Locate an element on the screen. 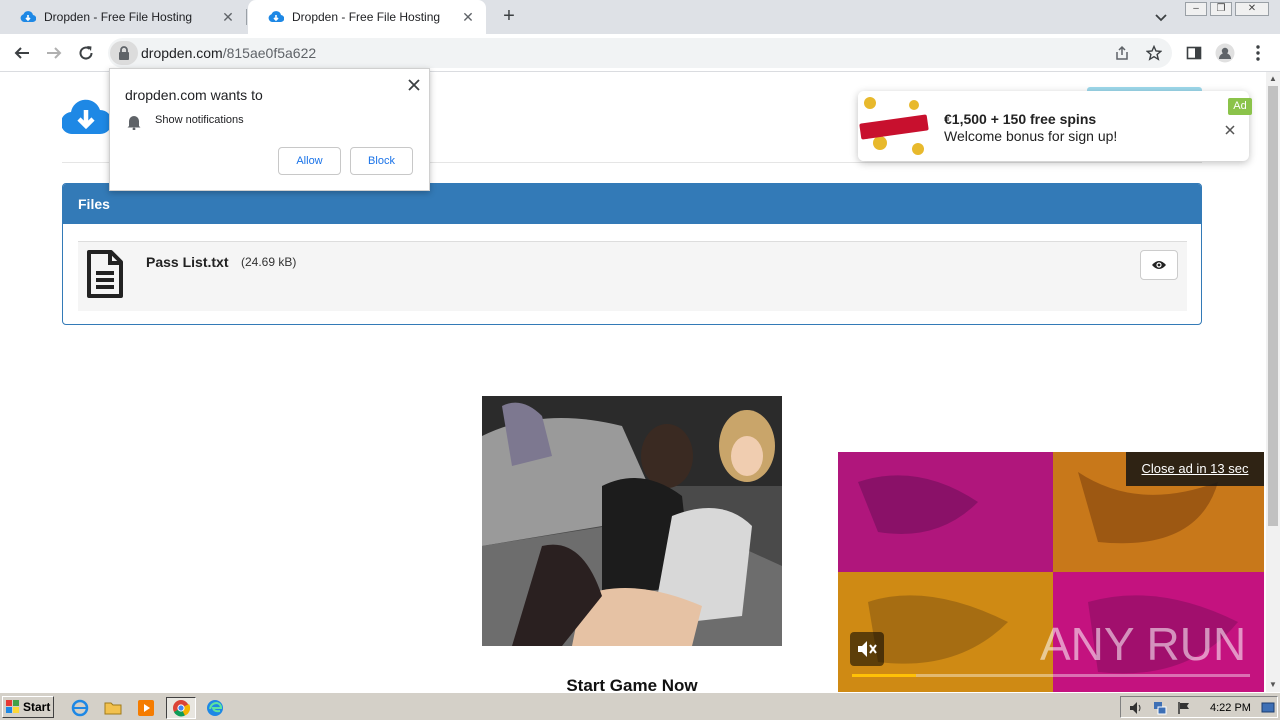 This screenshot has width=1280, height=720. reload-icon is located at coordinates (86, 53).